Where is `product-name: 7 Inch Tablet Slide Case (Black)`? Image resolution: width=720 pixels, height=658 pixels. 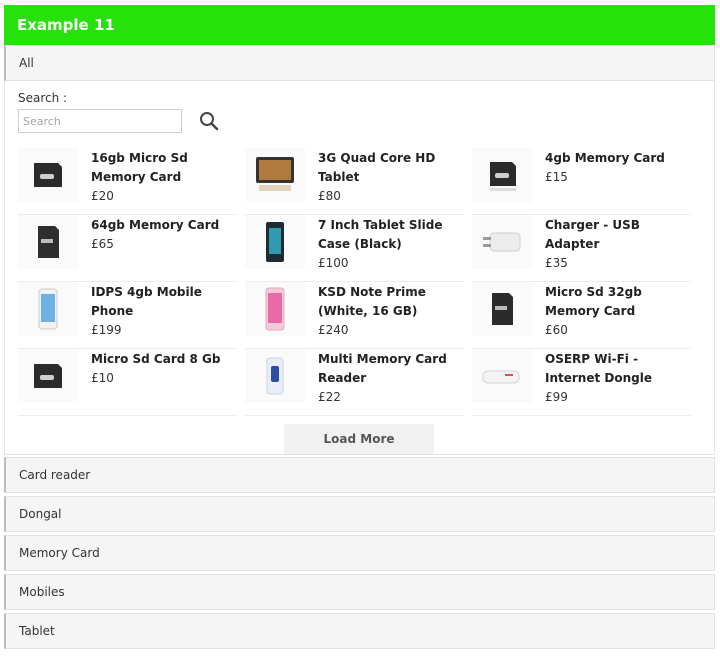
product-name: 7 Inch Tablet Slide Case (Black) is located at coordinates (393, 235).